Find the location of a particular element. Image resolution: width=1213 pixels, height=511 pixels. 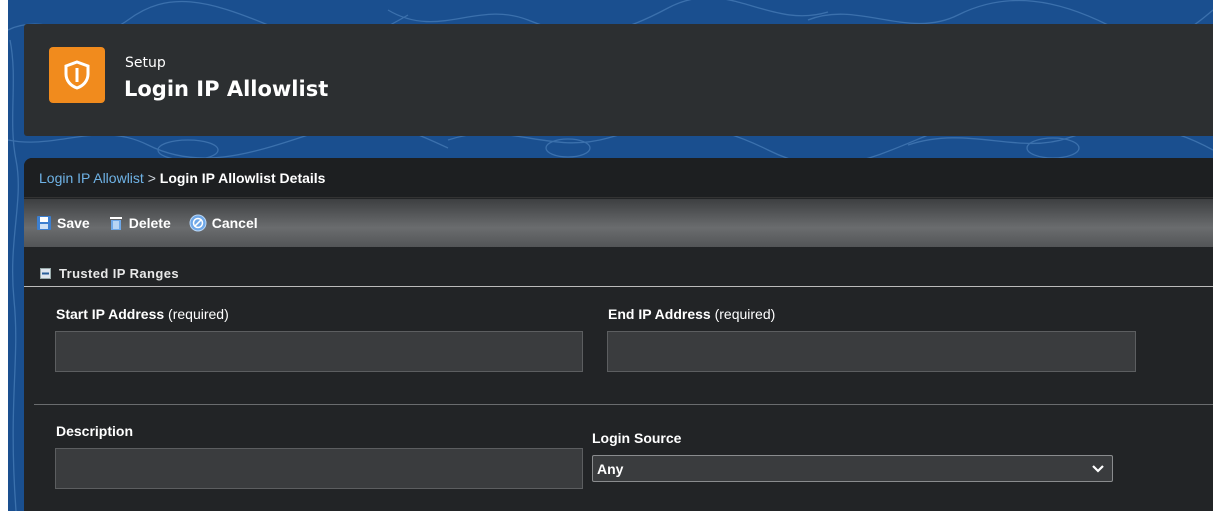

login-source-value: Any is located at coordinates (610, 468).